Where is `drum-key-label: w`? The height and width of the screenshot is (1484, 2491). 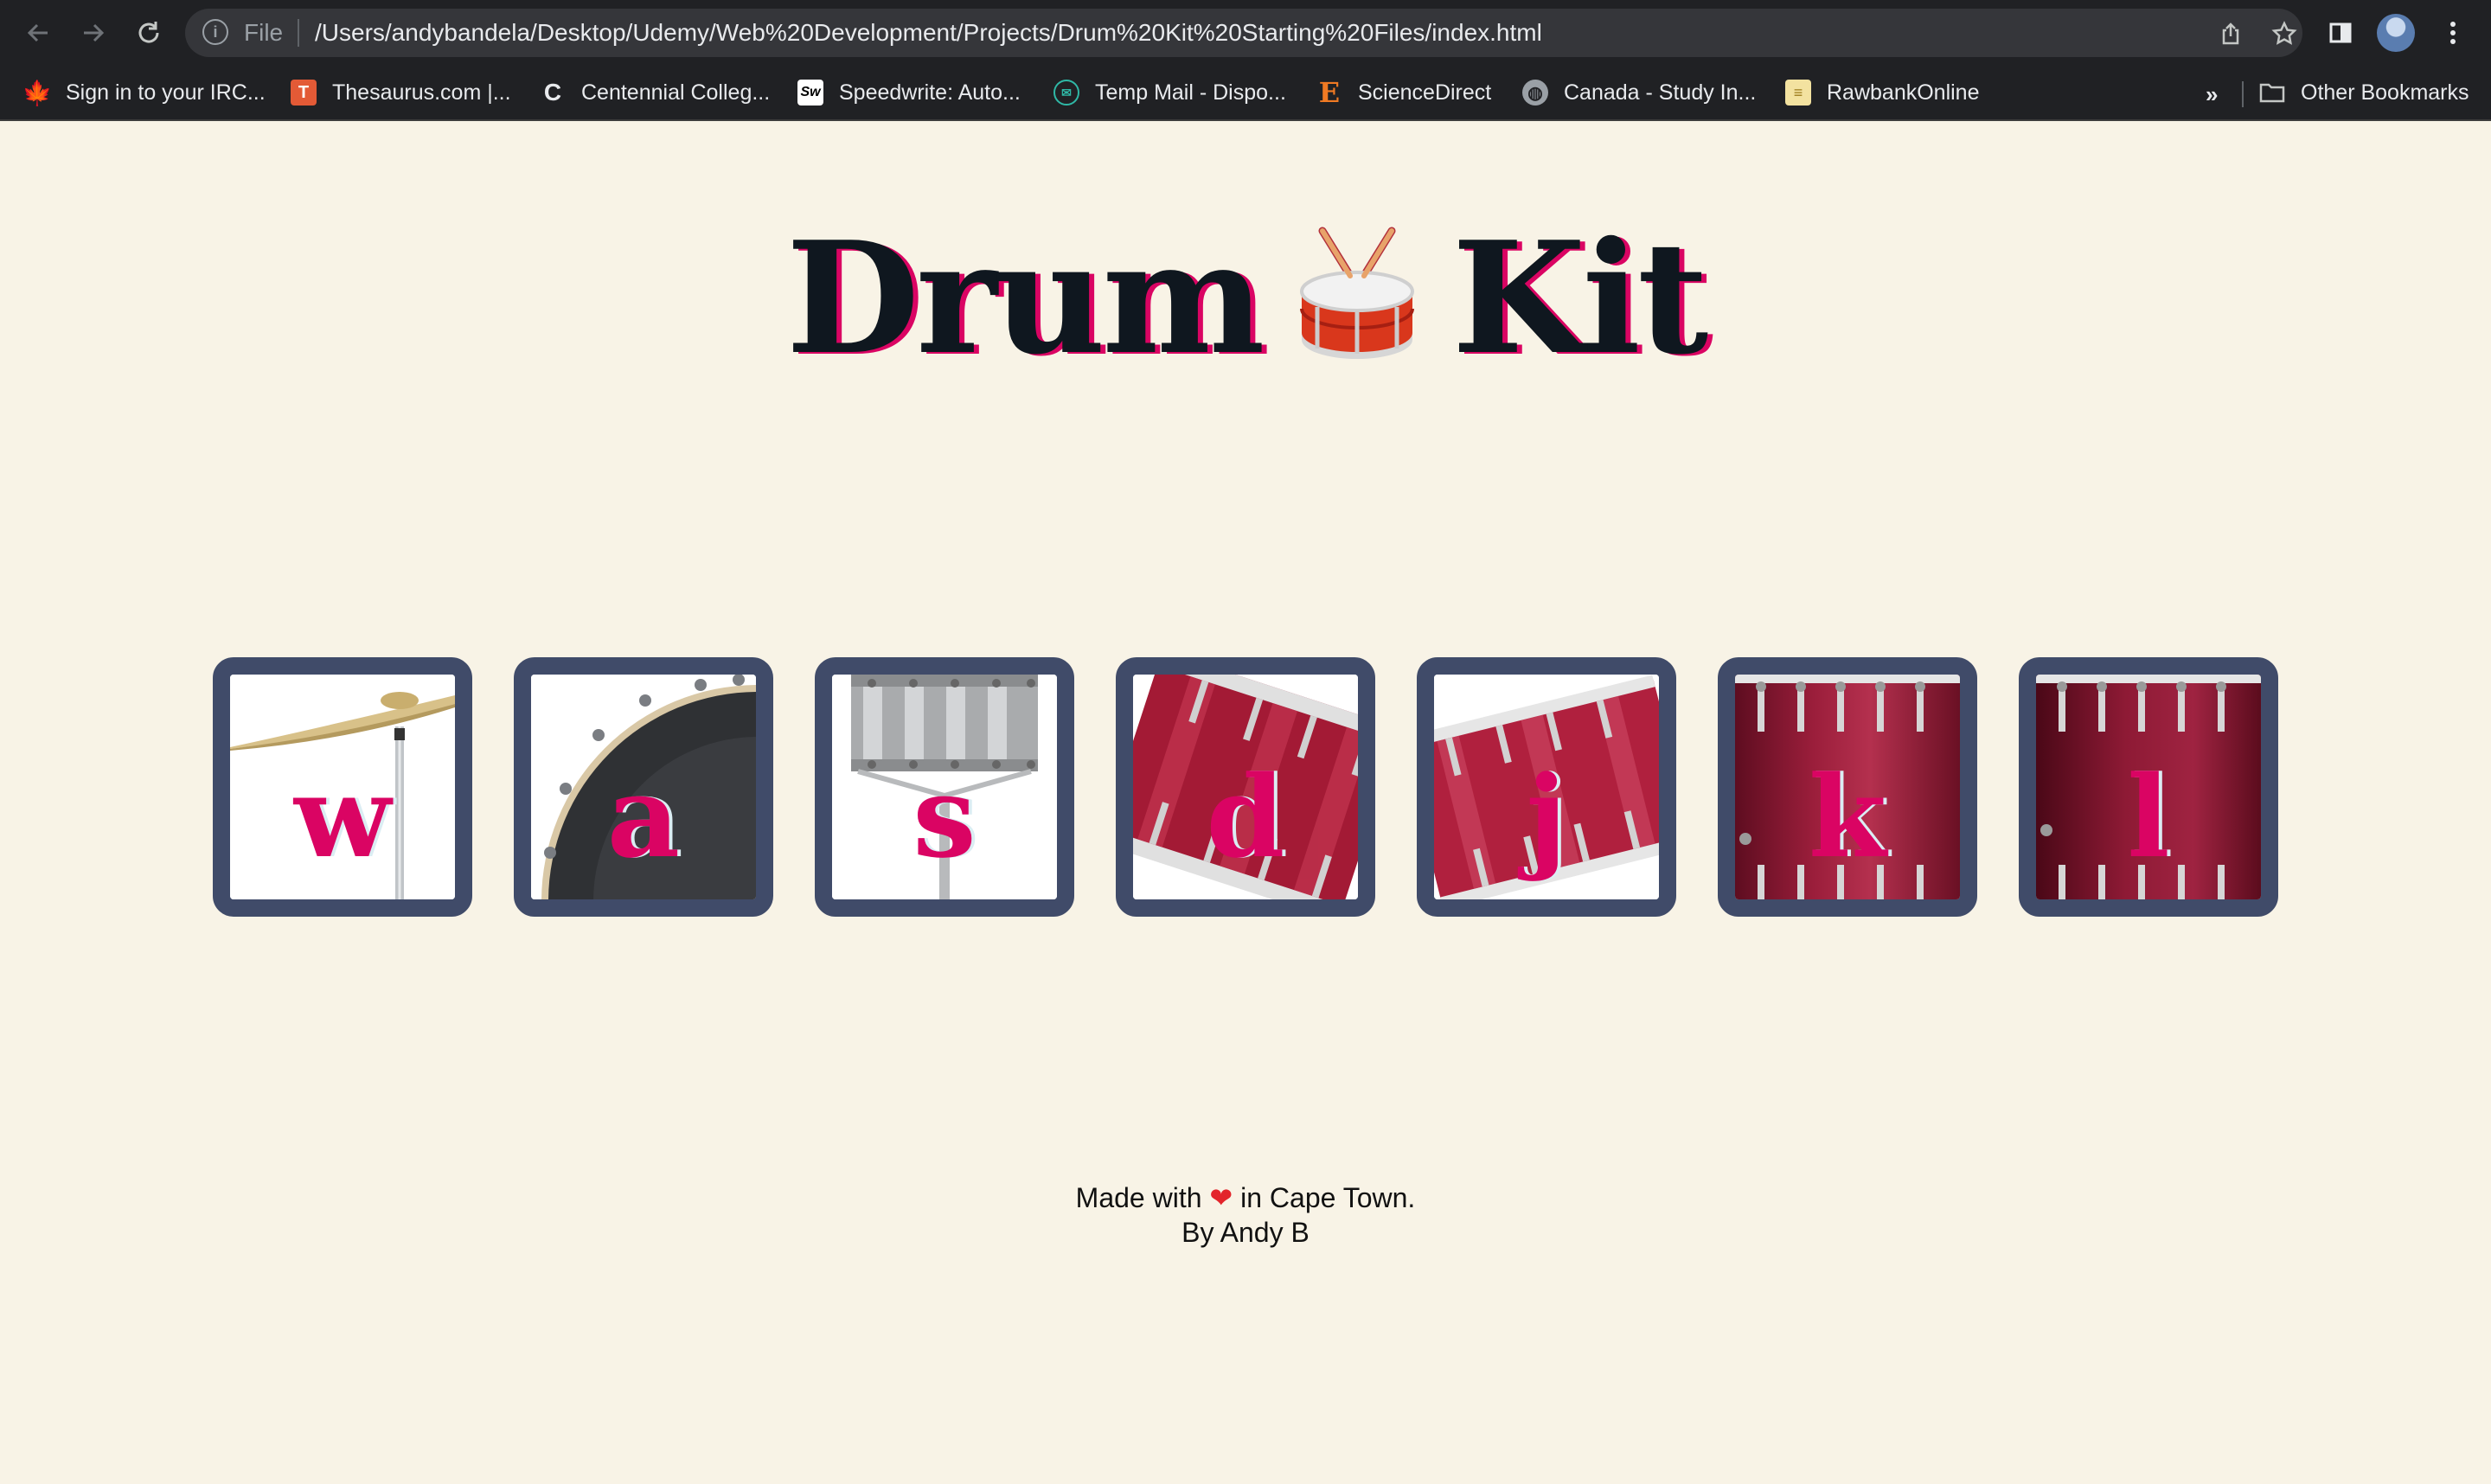
drum-key-label: w is located at coordinates (342, 817).